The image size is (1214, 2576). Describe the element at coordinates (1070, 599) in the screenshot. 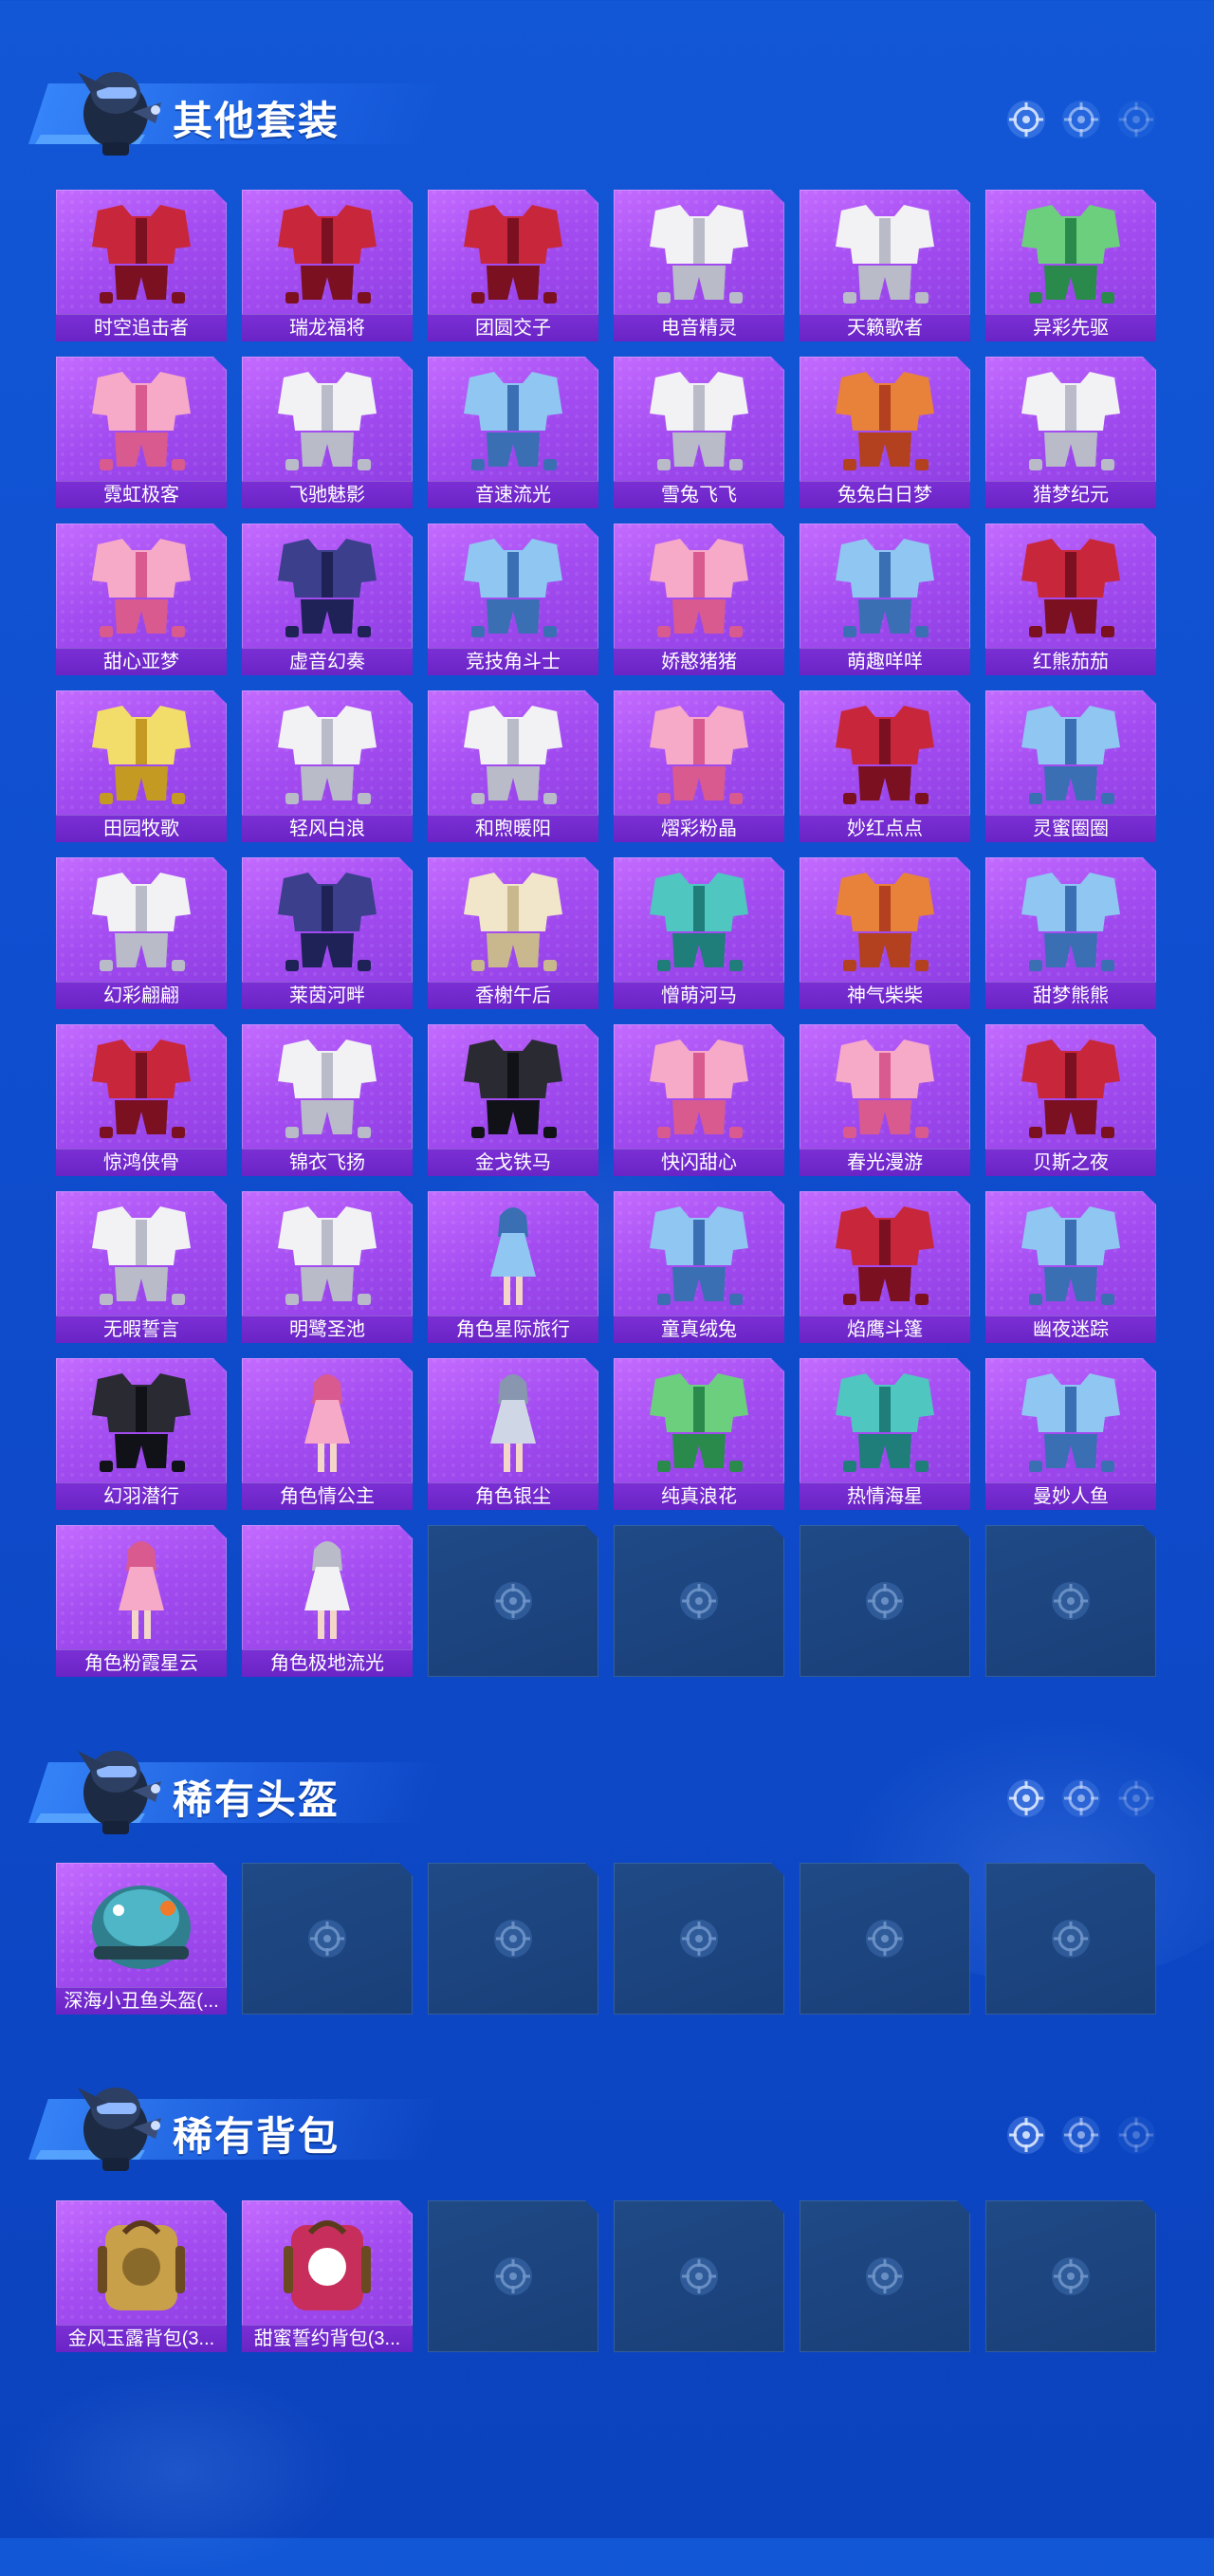

I see `item-card: 红熊茄茄` at that location.